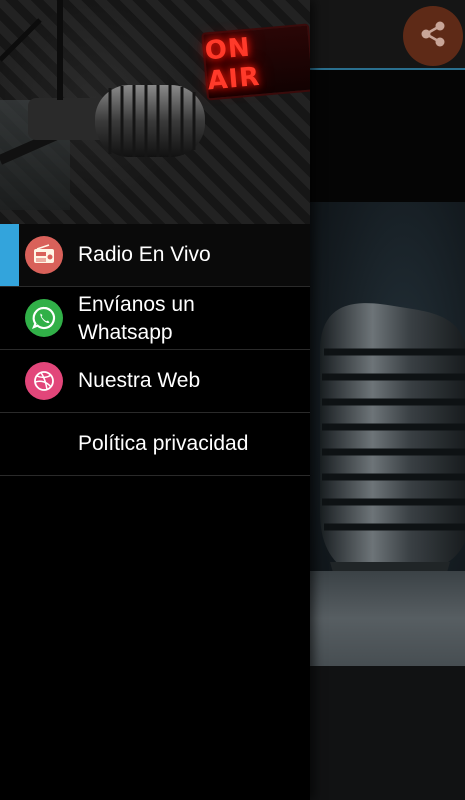  I want to click on menu-item-whatsapp: Envíanos un Whatsapp, so click(155, 318).